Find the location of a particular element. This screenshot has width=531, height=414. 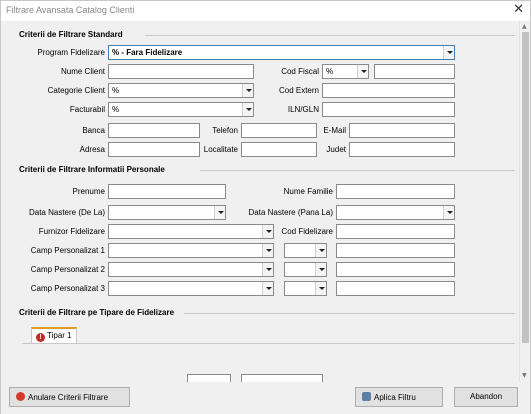

banca-input is located at coordinates (154, 130).